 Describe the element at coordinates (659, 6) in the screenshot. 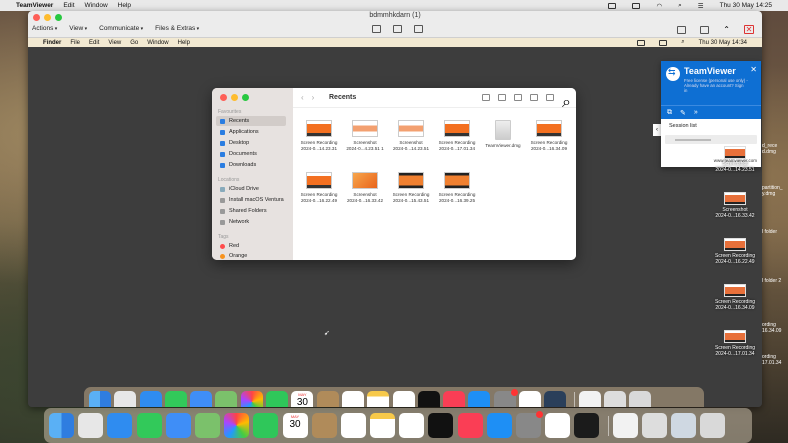

I see `wifi-icon: ◠` at that location.